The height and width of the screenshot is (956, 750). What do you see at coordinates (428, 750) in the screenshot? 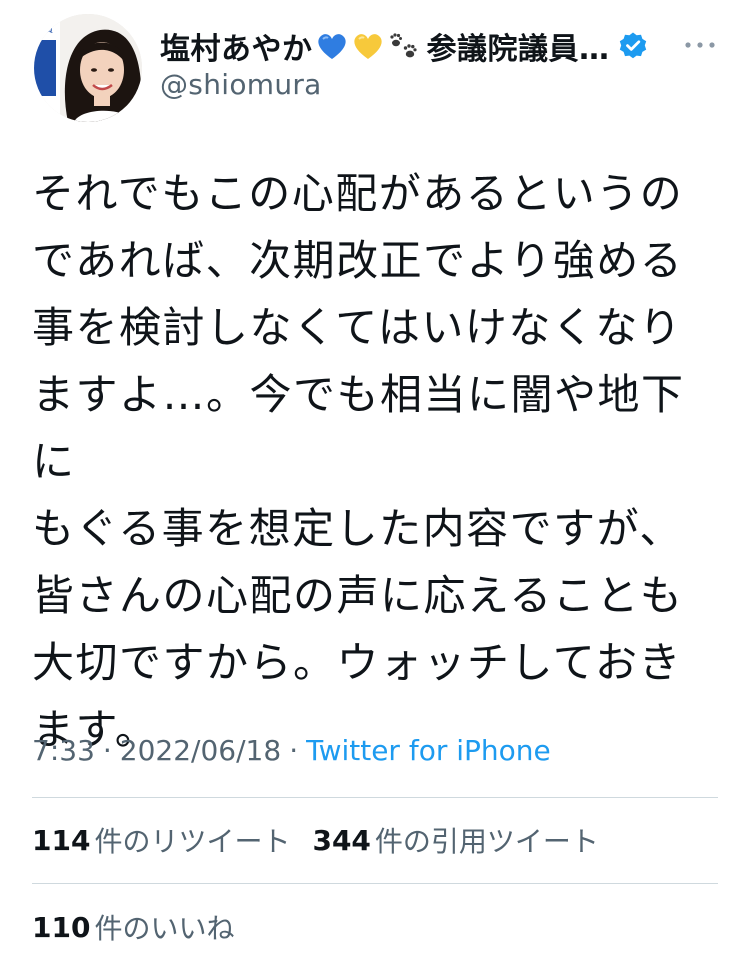
I see `tweet-source-link: Twitter for iPhone` at bounding box center [428, 750].